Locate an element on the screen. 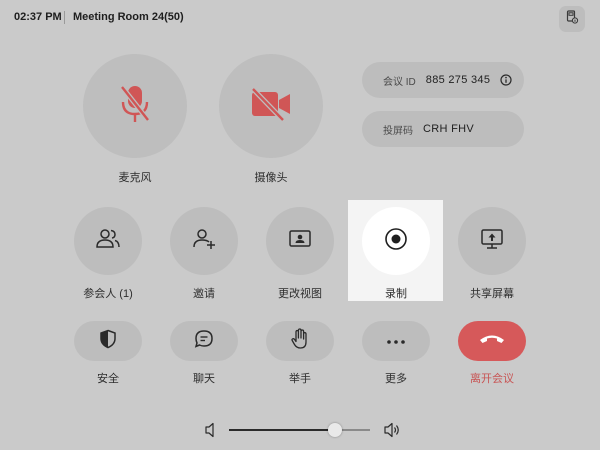 The height and width of the screenshot is (450, 600). invite-button is located at coordinates (204, 241).